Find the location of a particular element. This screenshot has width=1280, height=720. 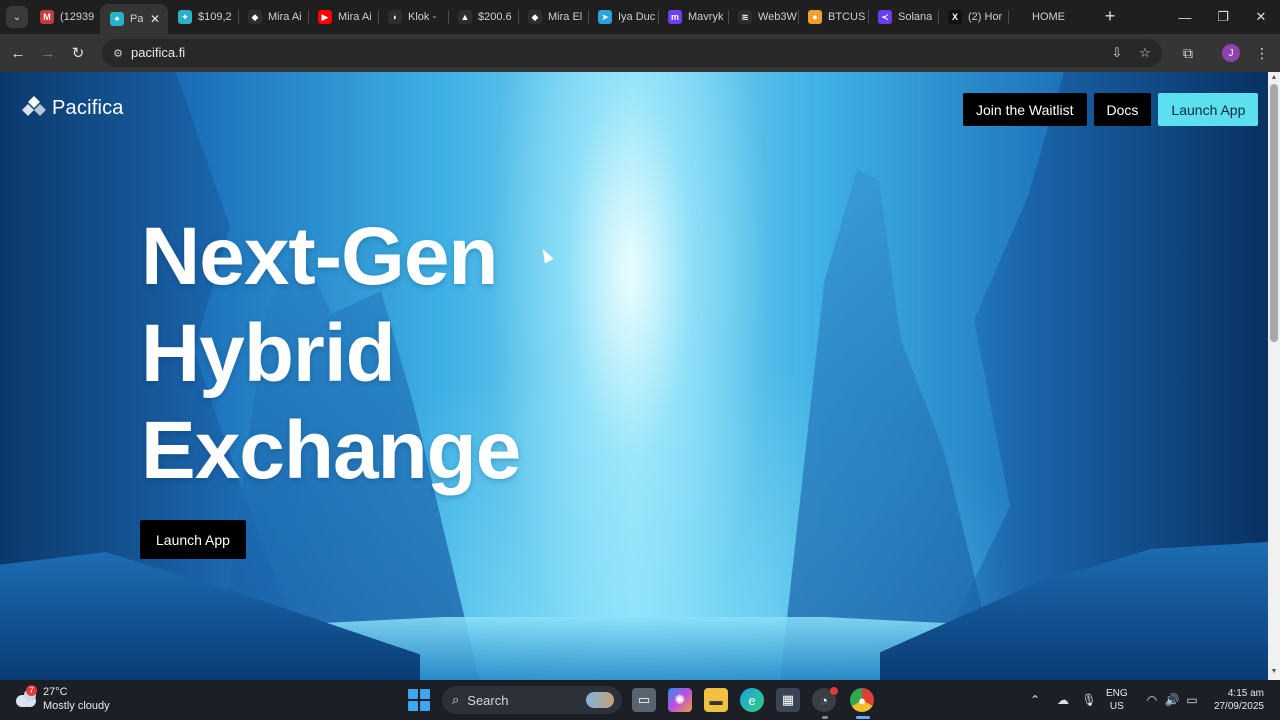

browser-tab: M (12939 is located at coordinates (65, 17).